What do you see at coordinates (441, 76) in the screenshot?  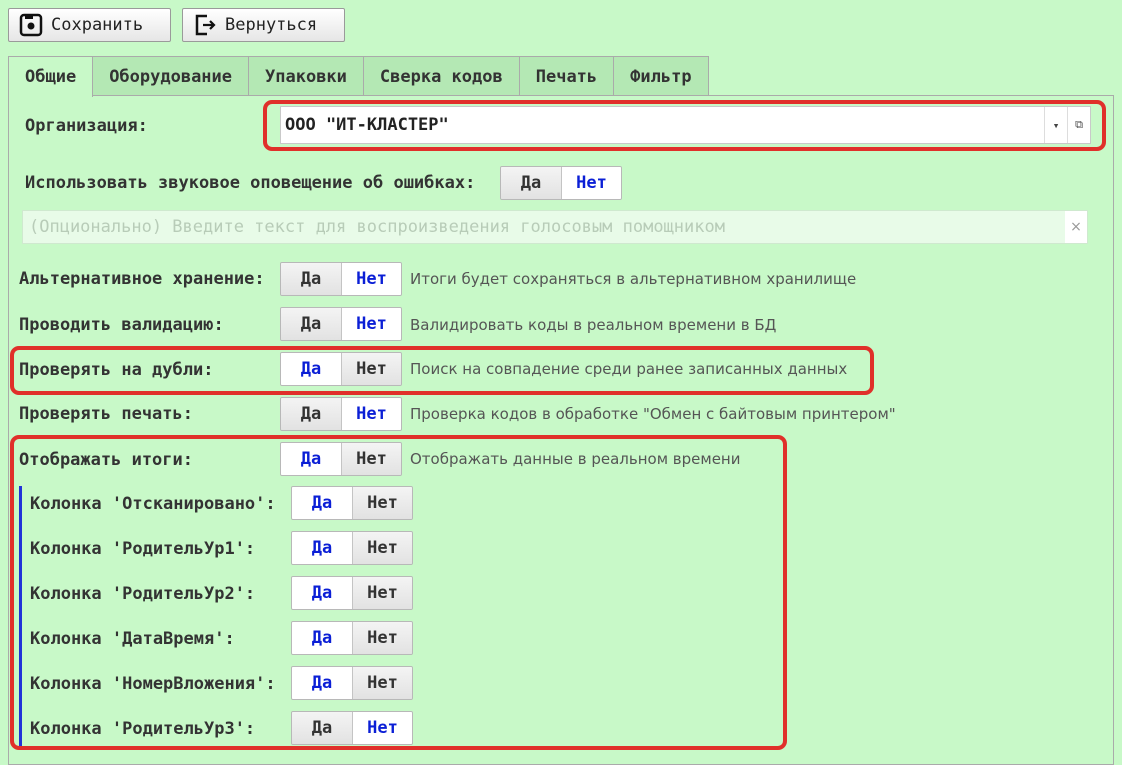 I see `tab-code-reconciliation: Сверка кодов` at bounding box center [441, 76].